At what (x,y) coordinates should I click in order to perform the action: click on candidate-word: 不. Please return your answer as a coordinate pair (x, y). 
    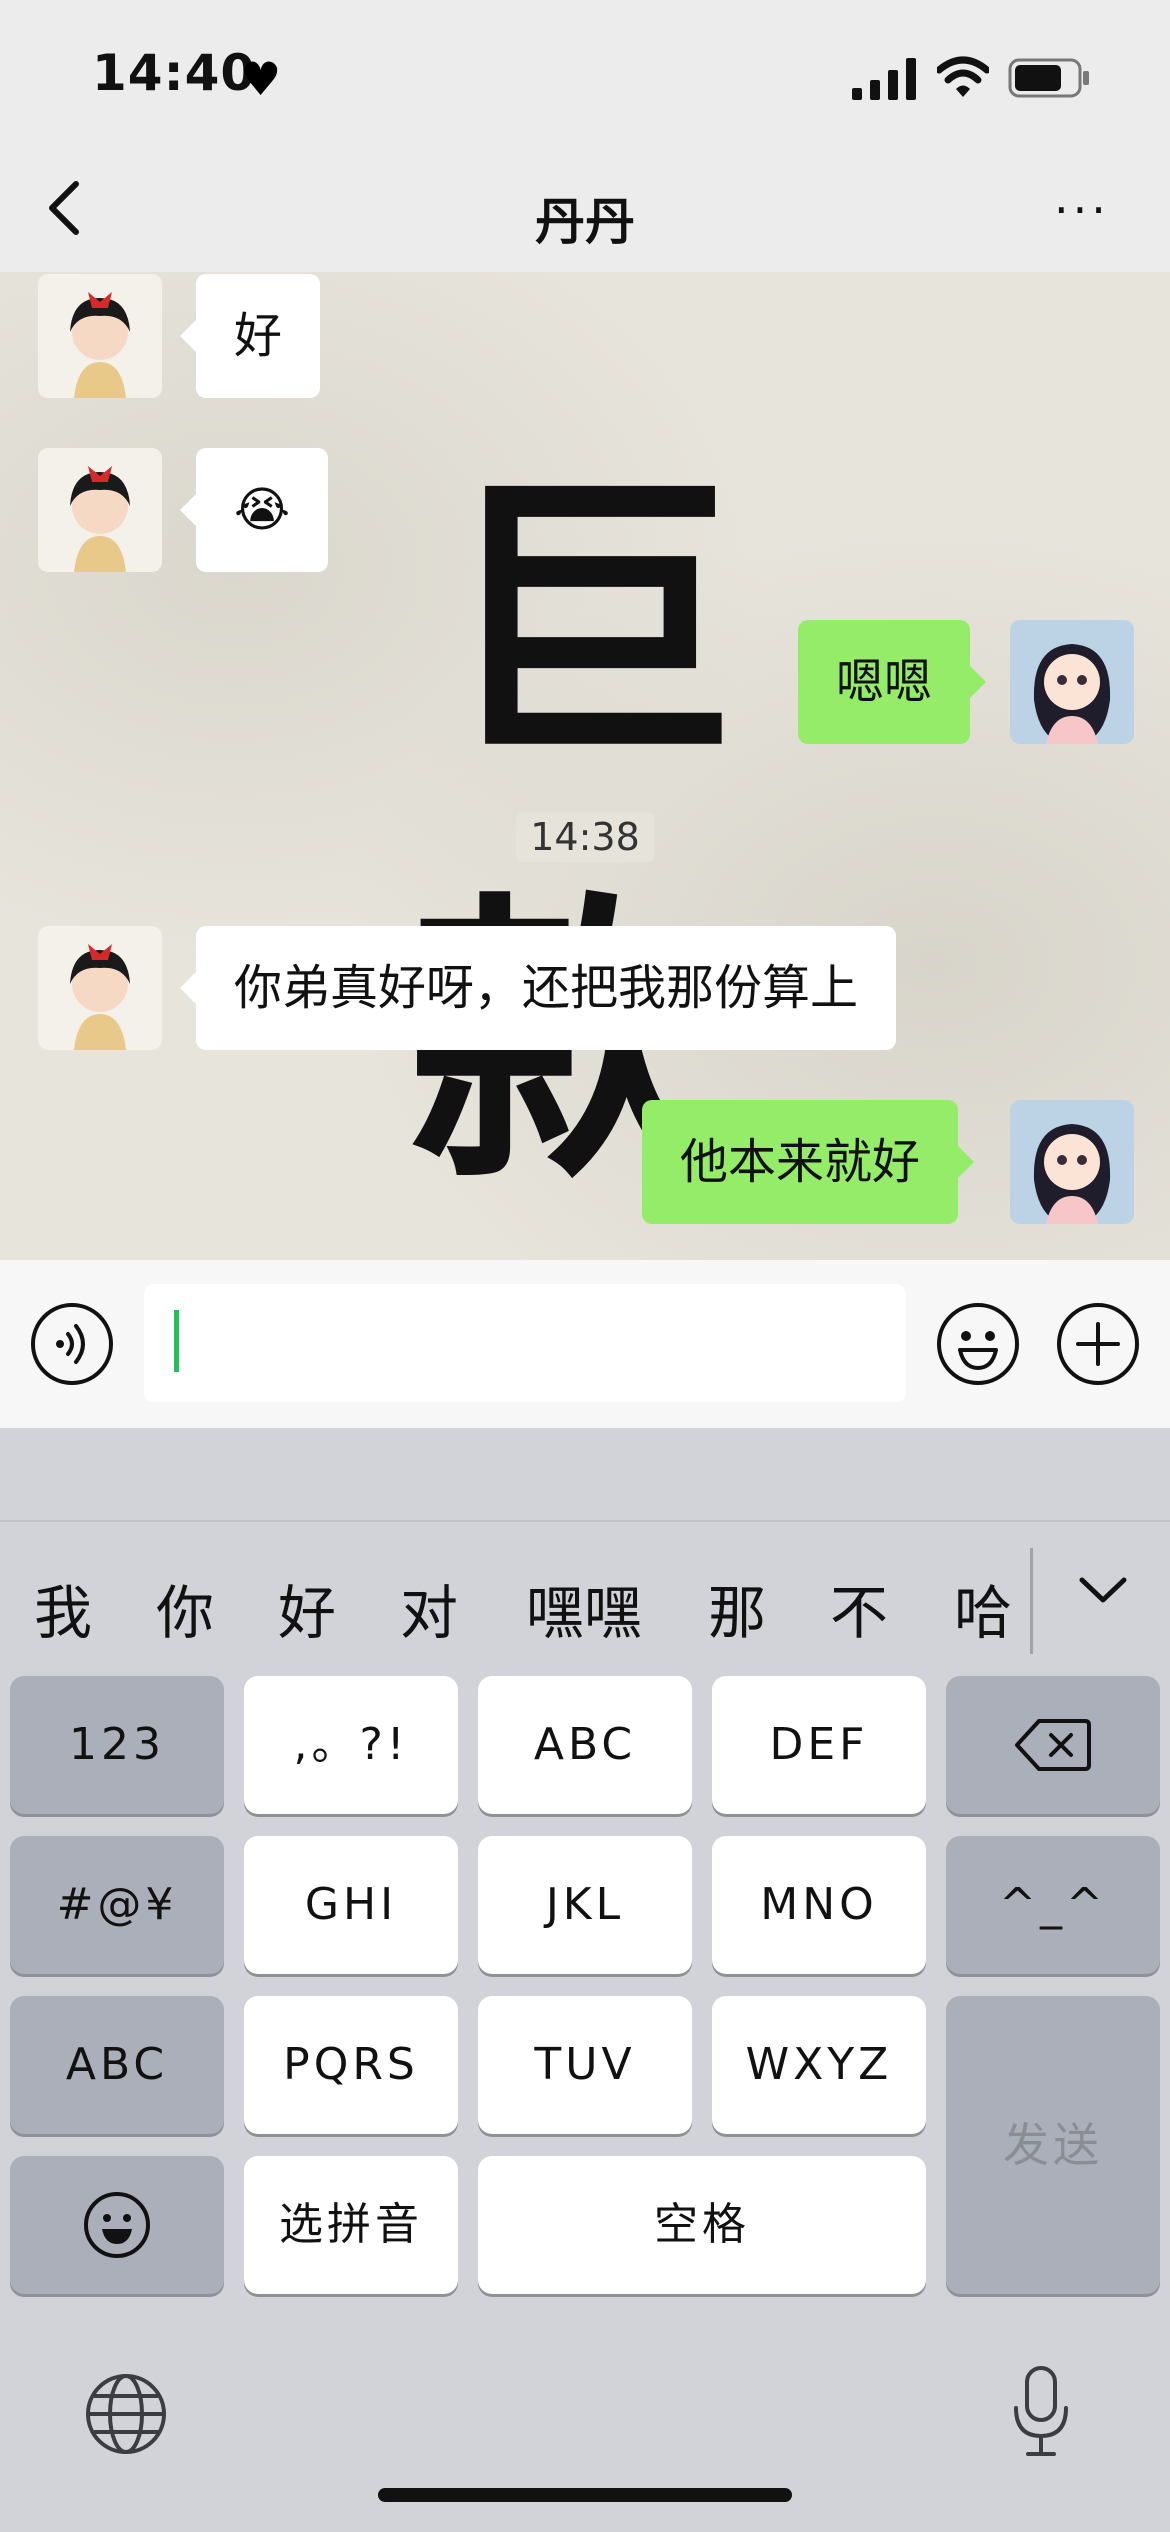
    Looking at the image, I should click on (859, 1608).